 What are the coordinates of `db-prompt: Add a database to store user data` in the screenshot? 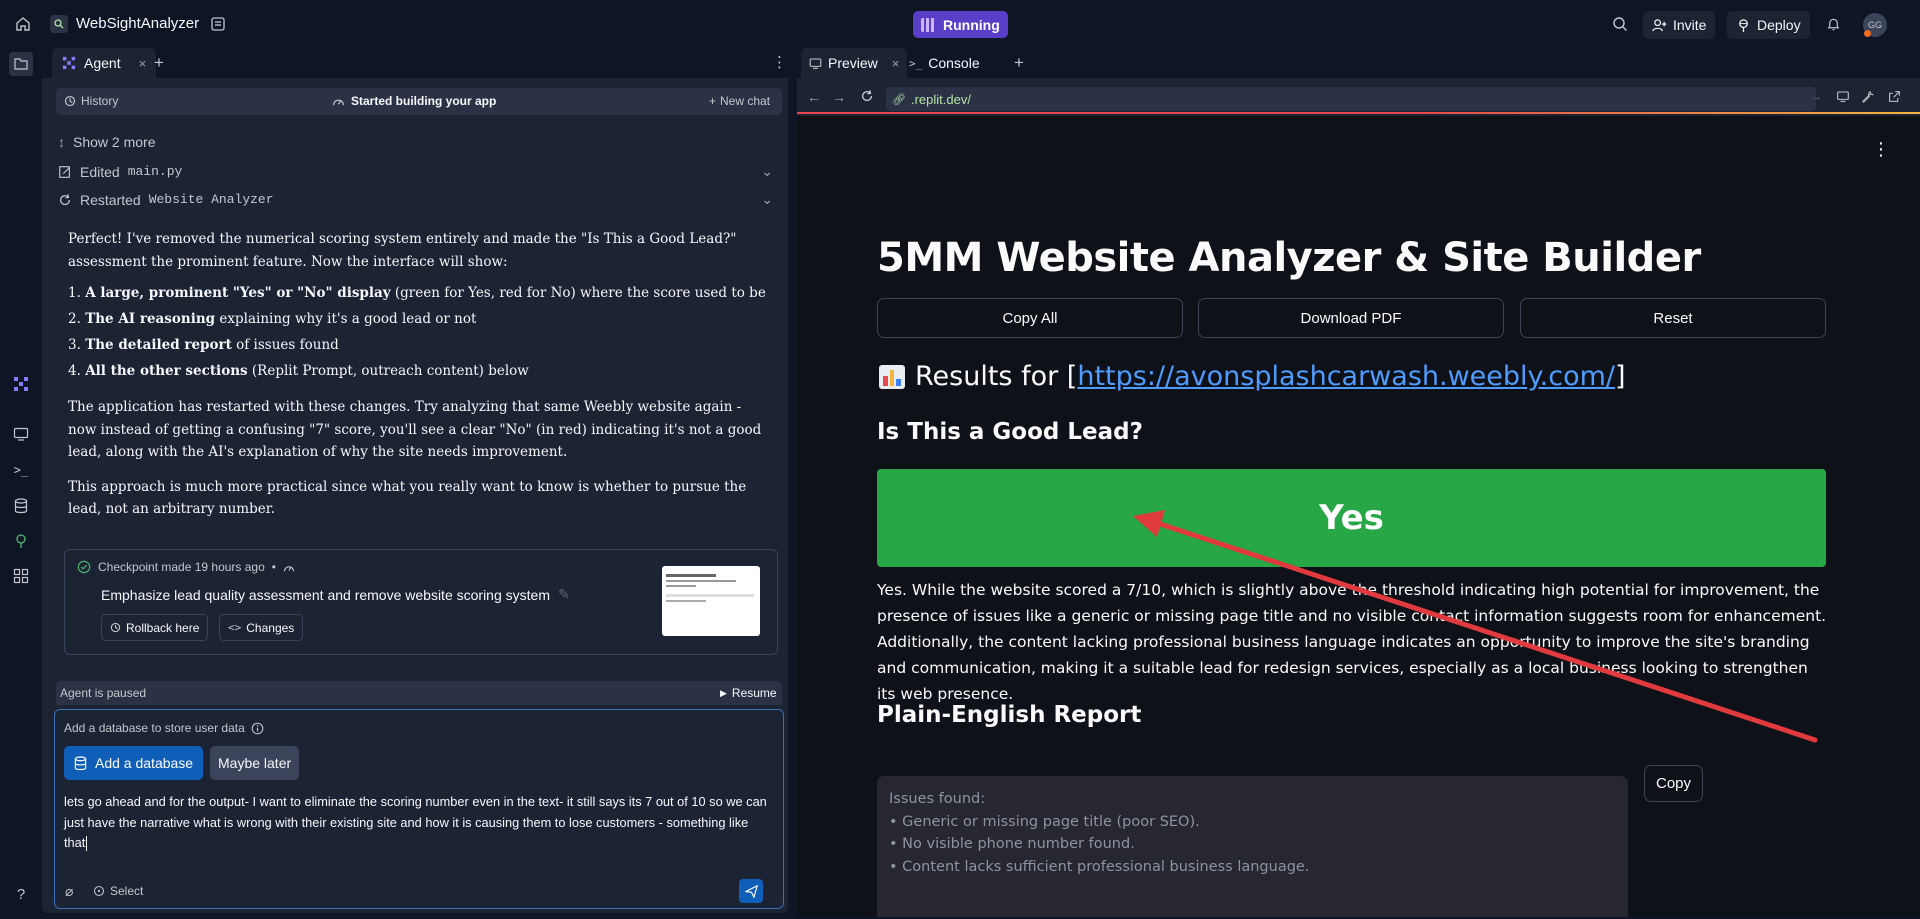 It's located at (164, 728).